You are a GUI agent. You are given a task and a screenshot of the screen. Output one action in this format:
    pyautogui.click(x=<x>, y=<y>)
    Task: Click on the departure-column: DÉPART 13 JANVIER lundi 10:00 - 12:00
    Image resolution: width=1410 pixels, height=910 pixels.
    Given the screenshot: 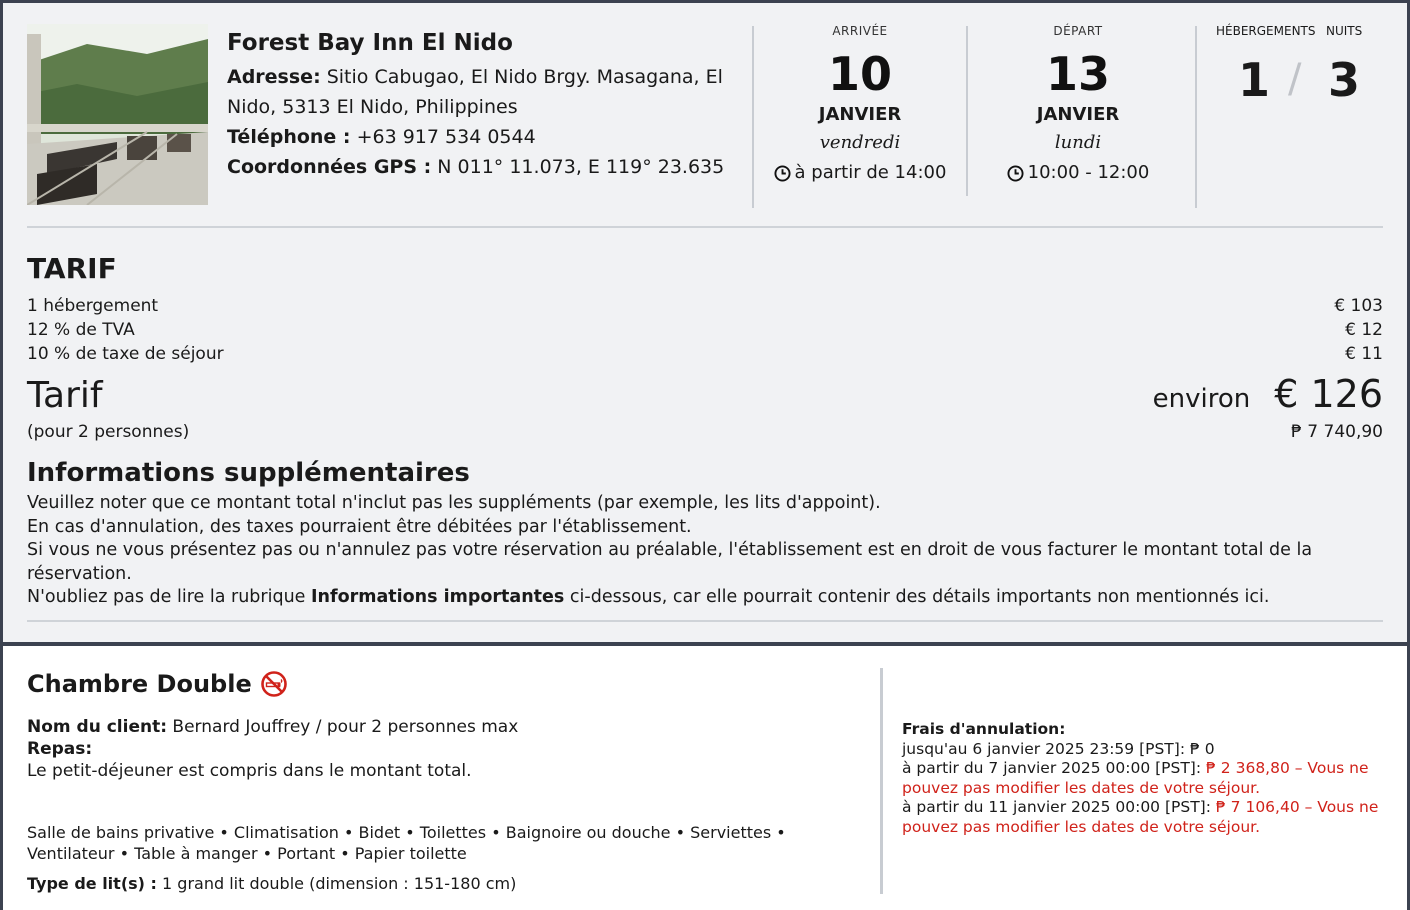 What is the action you would take?
    pyautogui.click(x=1078, y=106)
    